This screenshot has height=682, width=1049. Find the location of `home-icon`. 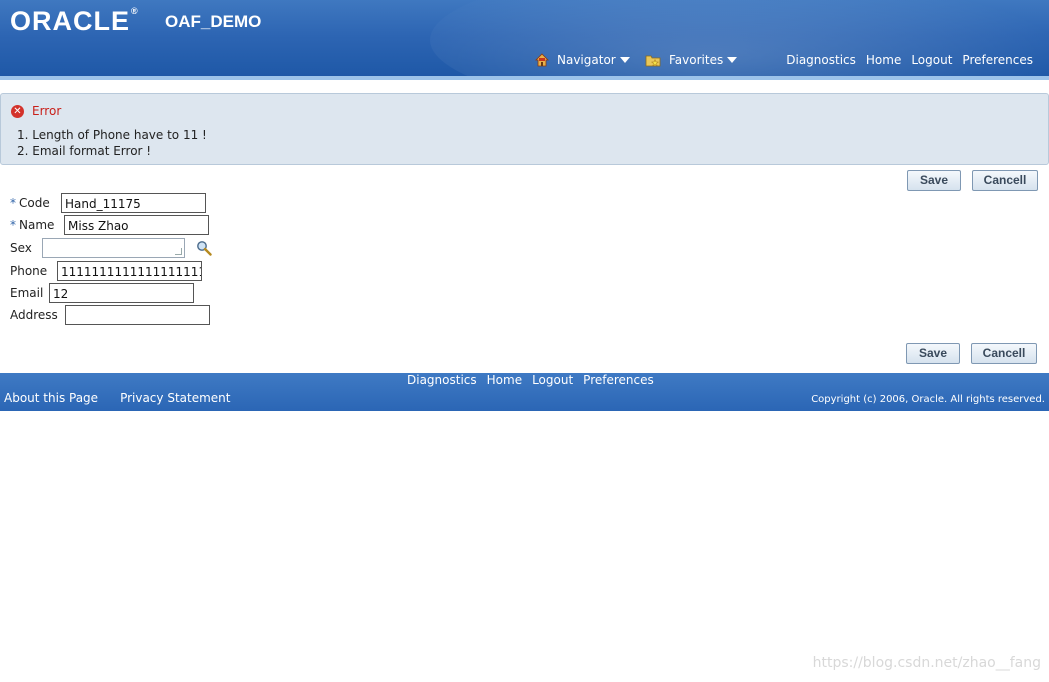

home-icon is located at coordinates (542, 60).